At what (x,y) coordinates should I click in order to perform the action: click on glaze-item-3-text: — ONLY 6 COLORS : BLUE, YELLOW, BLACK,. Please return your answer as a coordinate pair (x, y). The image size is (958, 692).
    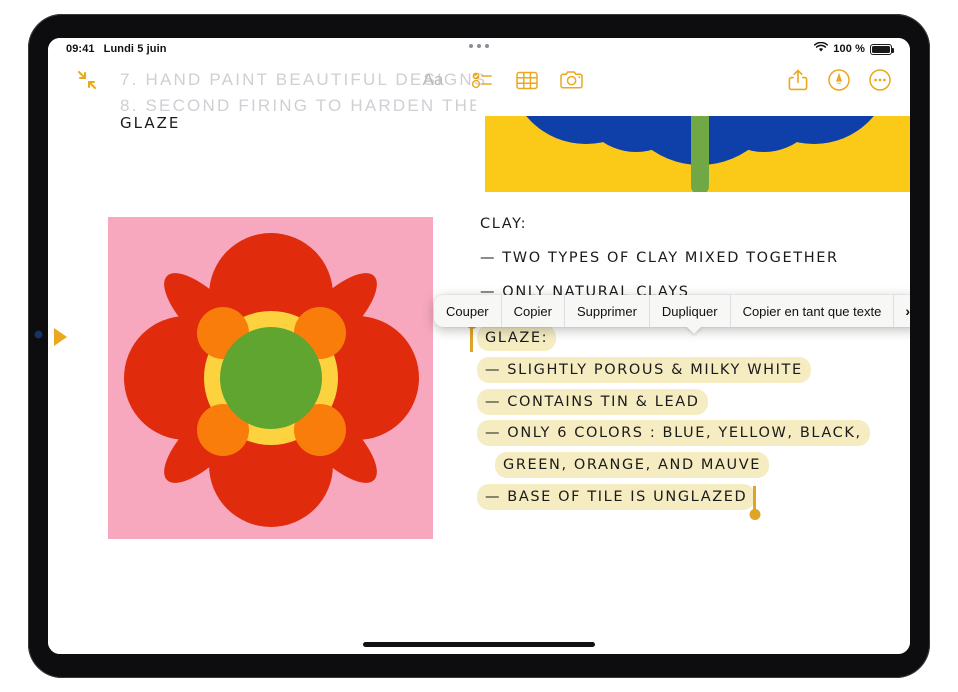
    Looking at the image, I should click on (673, 433).